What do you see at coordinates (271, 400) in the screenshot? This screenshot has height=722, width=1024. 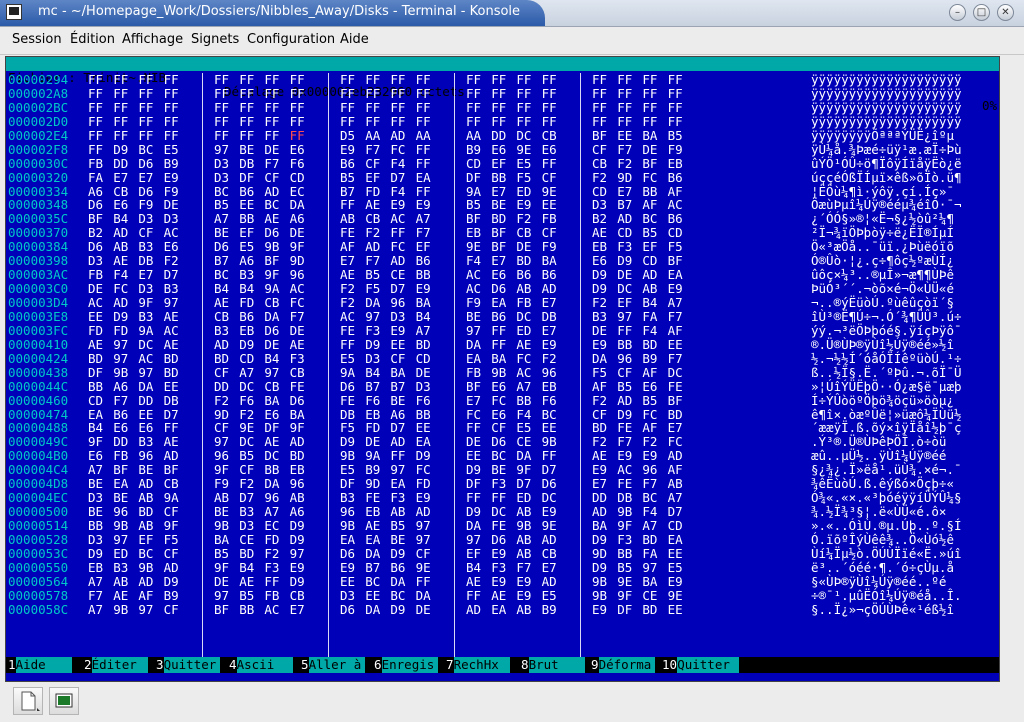 I see `hex-byte: BA` at bounding box center [271, 400].